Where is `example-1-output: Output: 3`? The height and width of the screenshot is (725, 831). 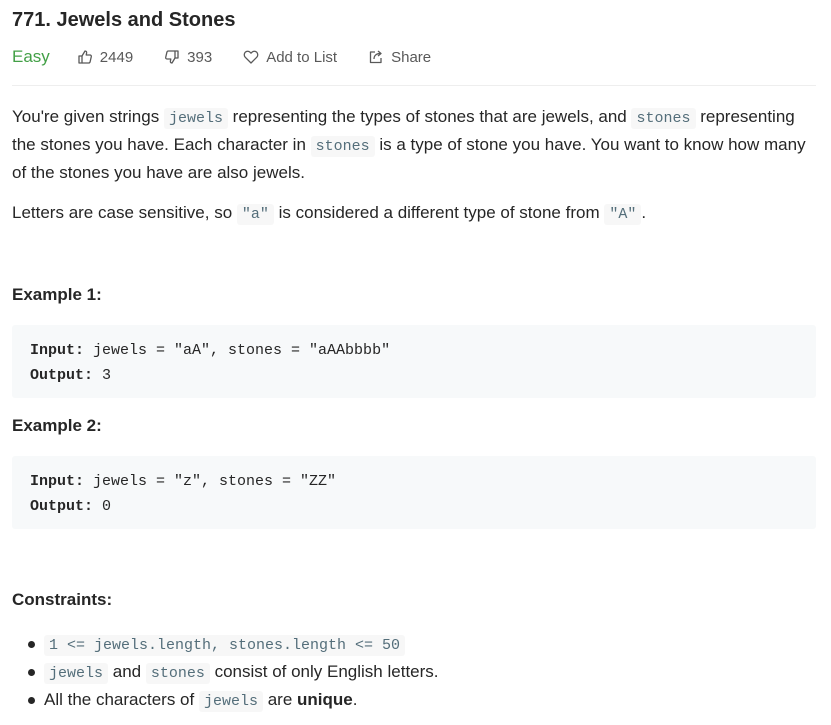 example-1-output: Output: 3 is located at coordinates (414, 375).